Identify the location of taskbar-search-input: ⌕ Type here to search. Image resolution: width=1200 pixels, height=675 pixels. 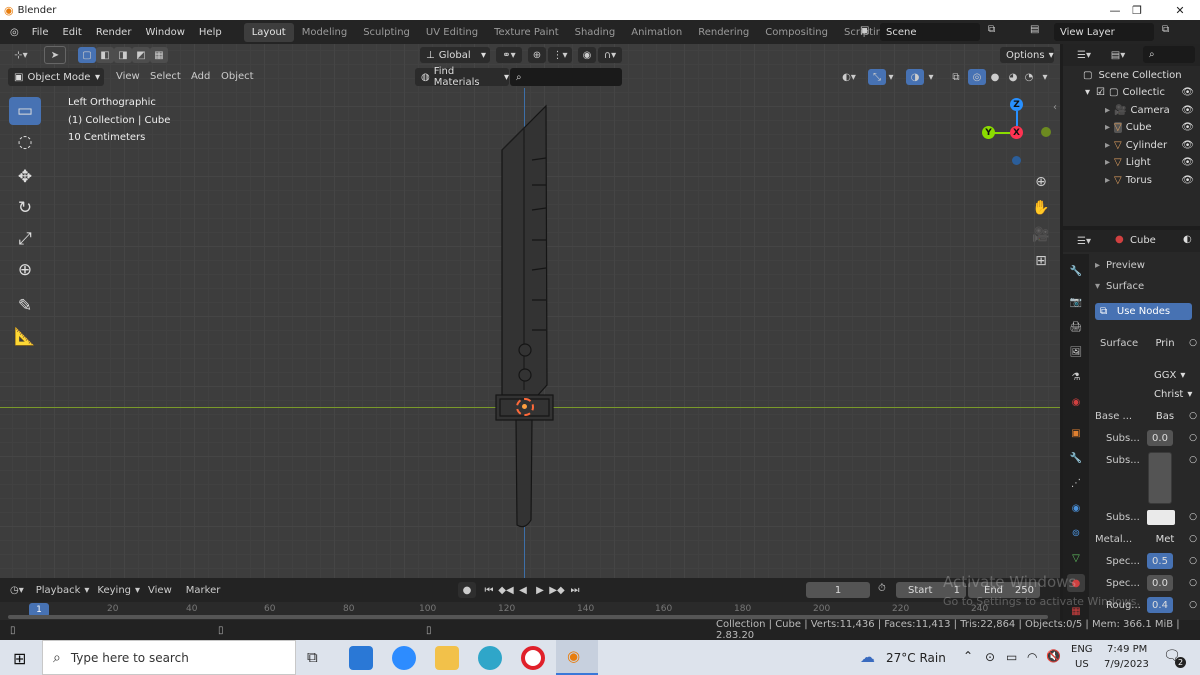
(169, 657).